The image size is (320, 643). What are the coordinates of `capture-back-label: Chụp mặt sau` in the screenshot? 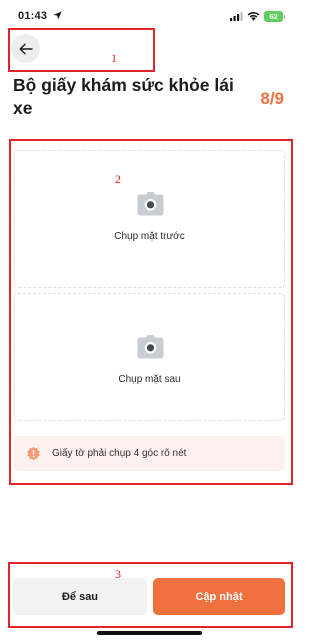 It's located at (149, 379).